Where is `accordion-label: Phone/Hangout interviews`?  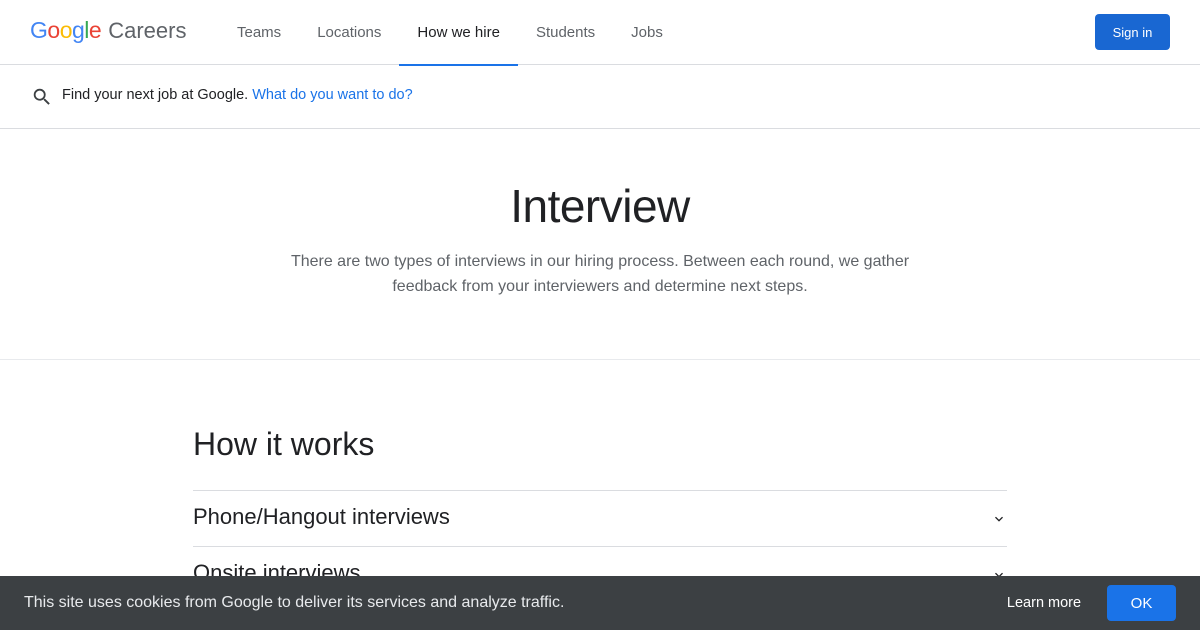
accordion-label: Phone/Hangout interviews is located at coordinates (321, 516).